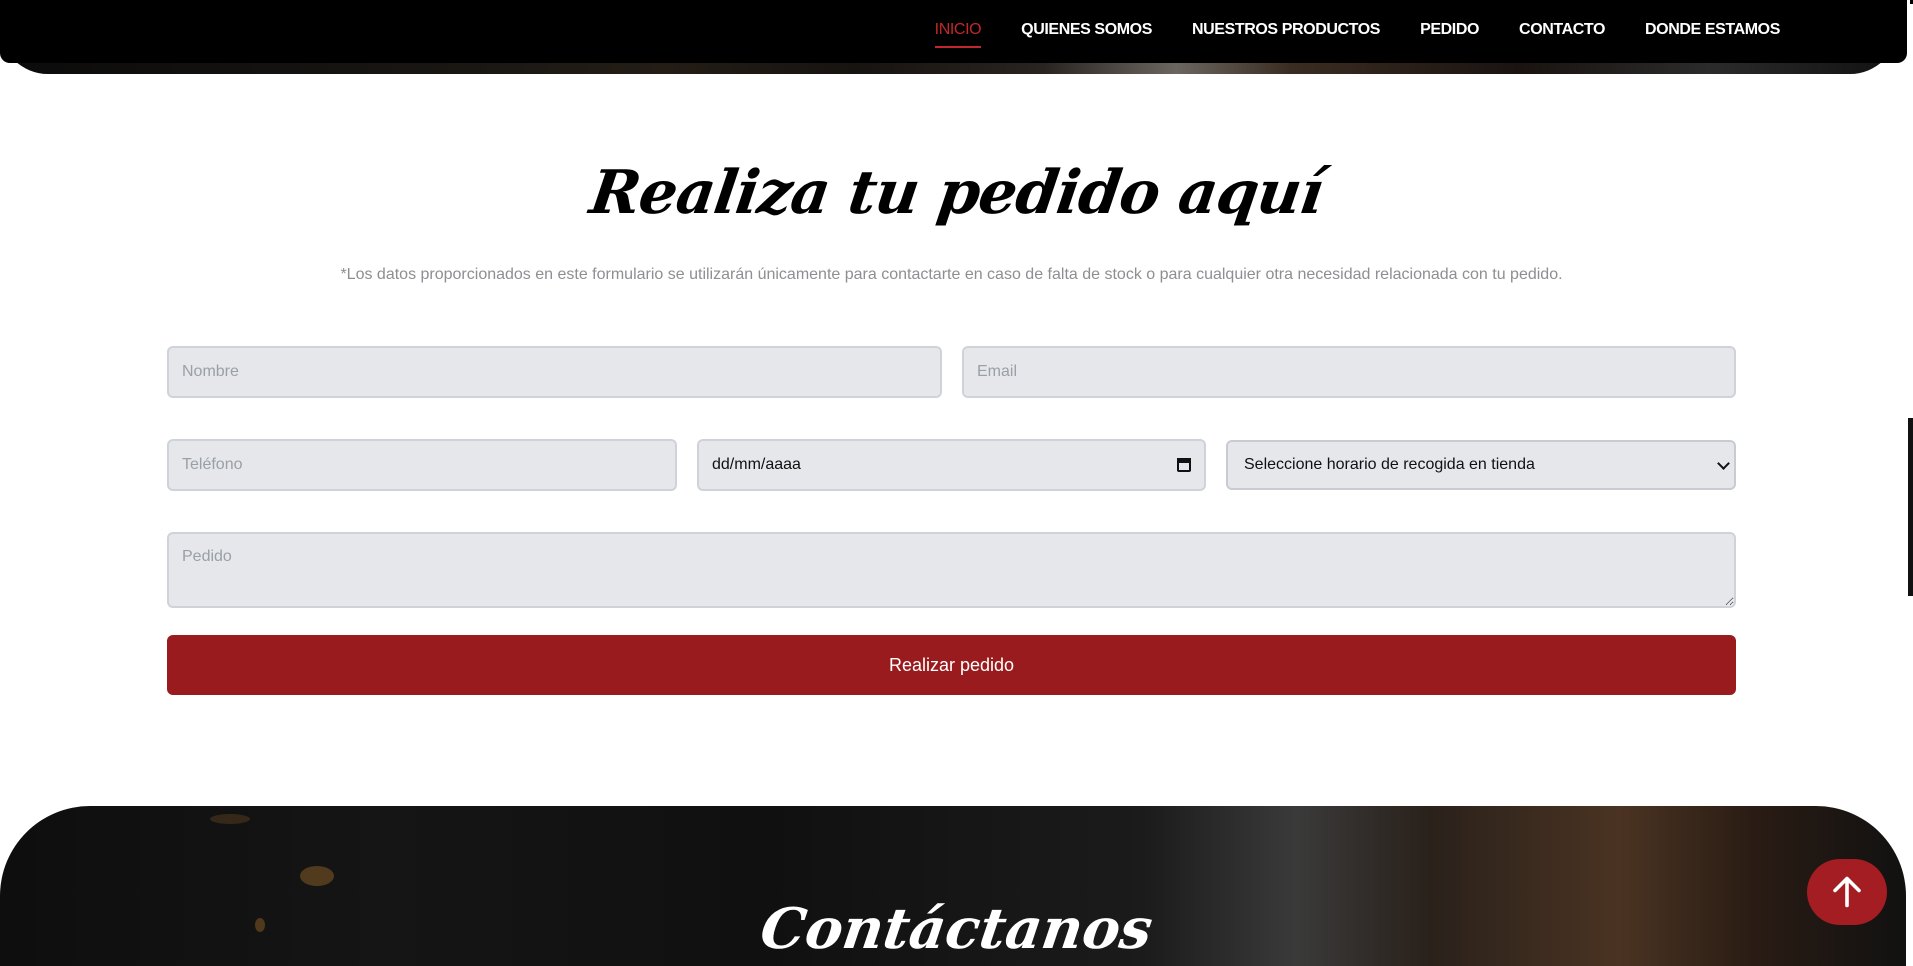 The width and height of the screenshot is (1913, 966). Describe the element at coordinates (956, 929) in the screenshot. I see `contact-section-title: Contáctanos` at that location.